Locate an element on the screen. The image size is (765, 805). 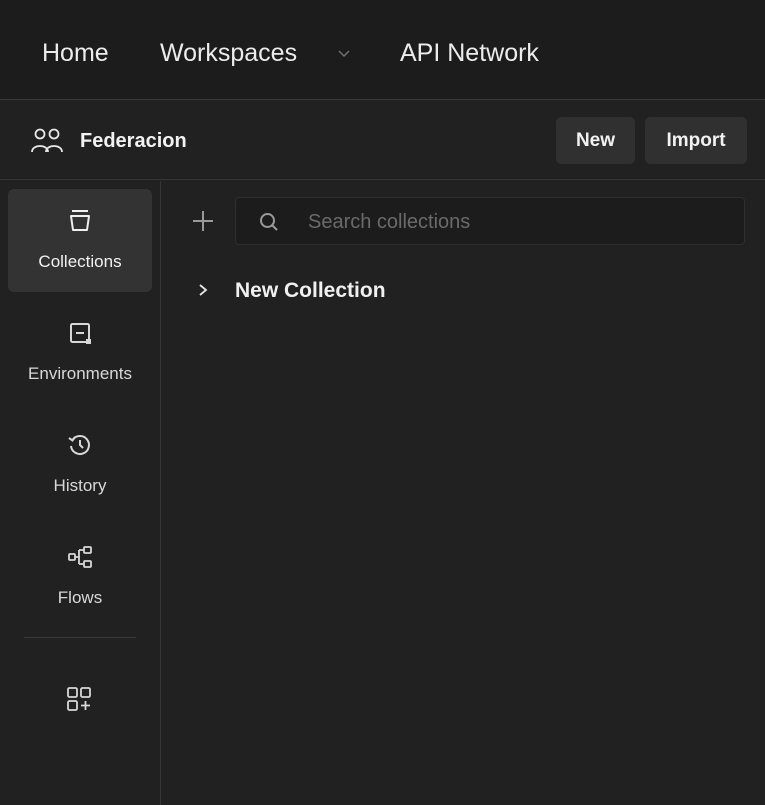
sidebar-item-label: Environments is located at coordinates (80, 373).